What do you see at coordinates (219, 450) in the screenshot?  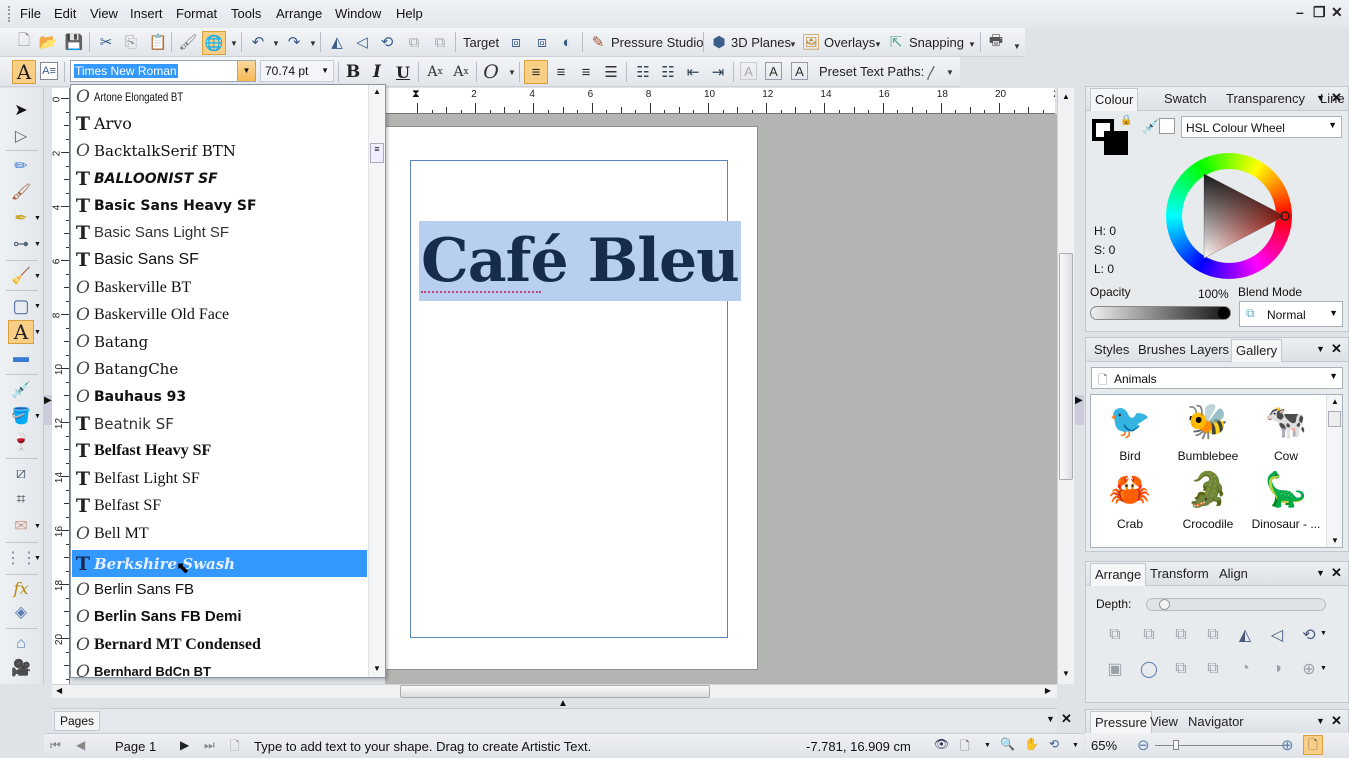 I see `font-list-item: T Belfast Heavy SF` at bounding box center [219, 450].